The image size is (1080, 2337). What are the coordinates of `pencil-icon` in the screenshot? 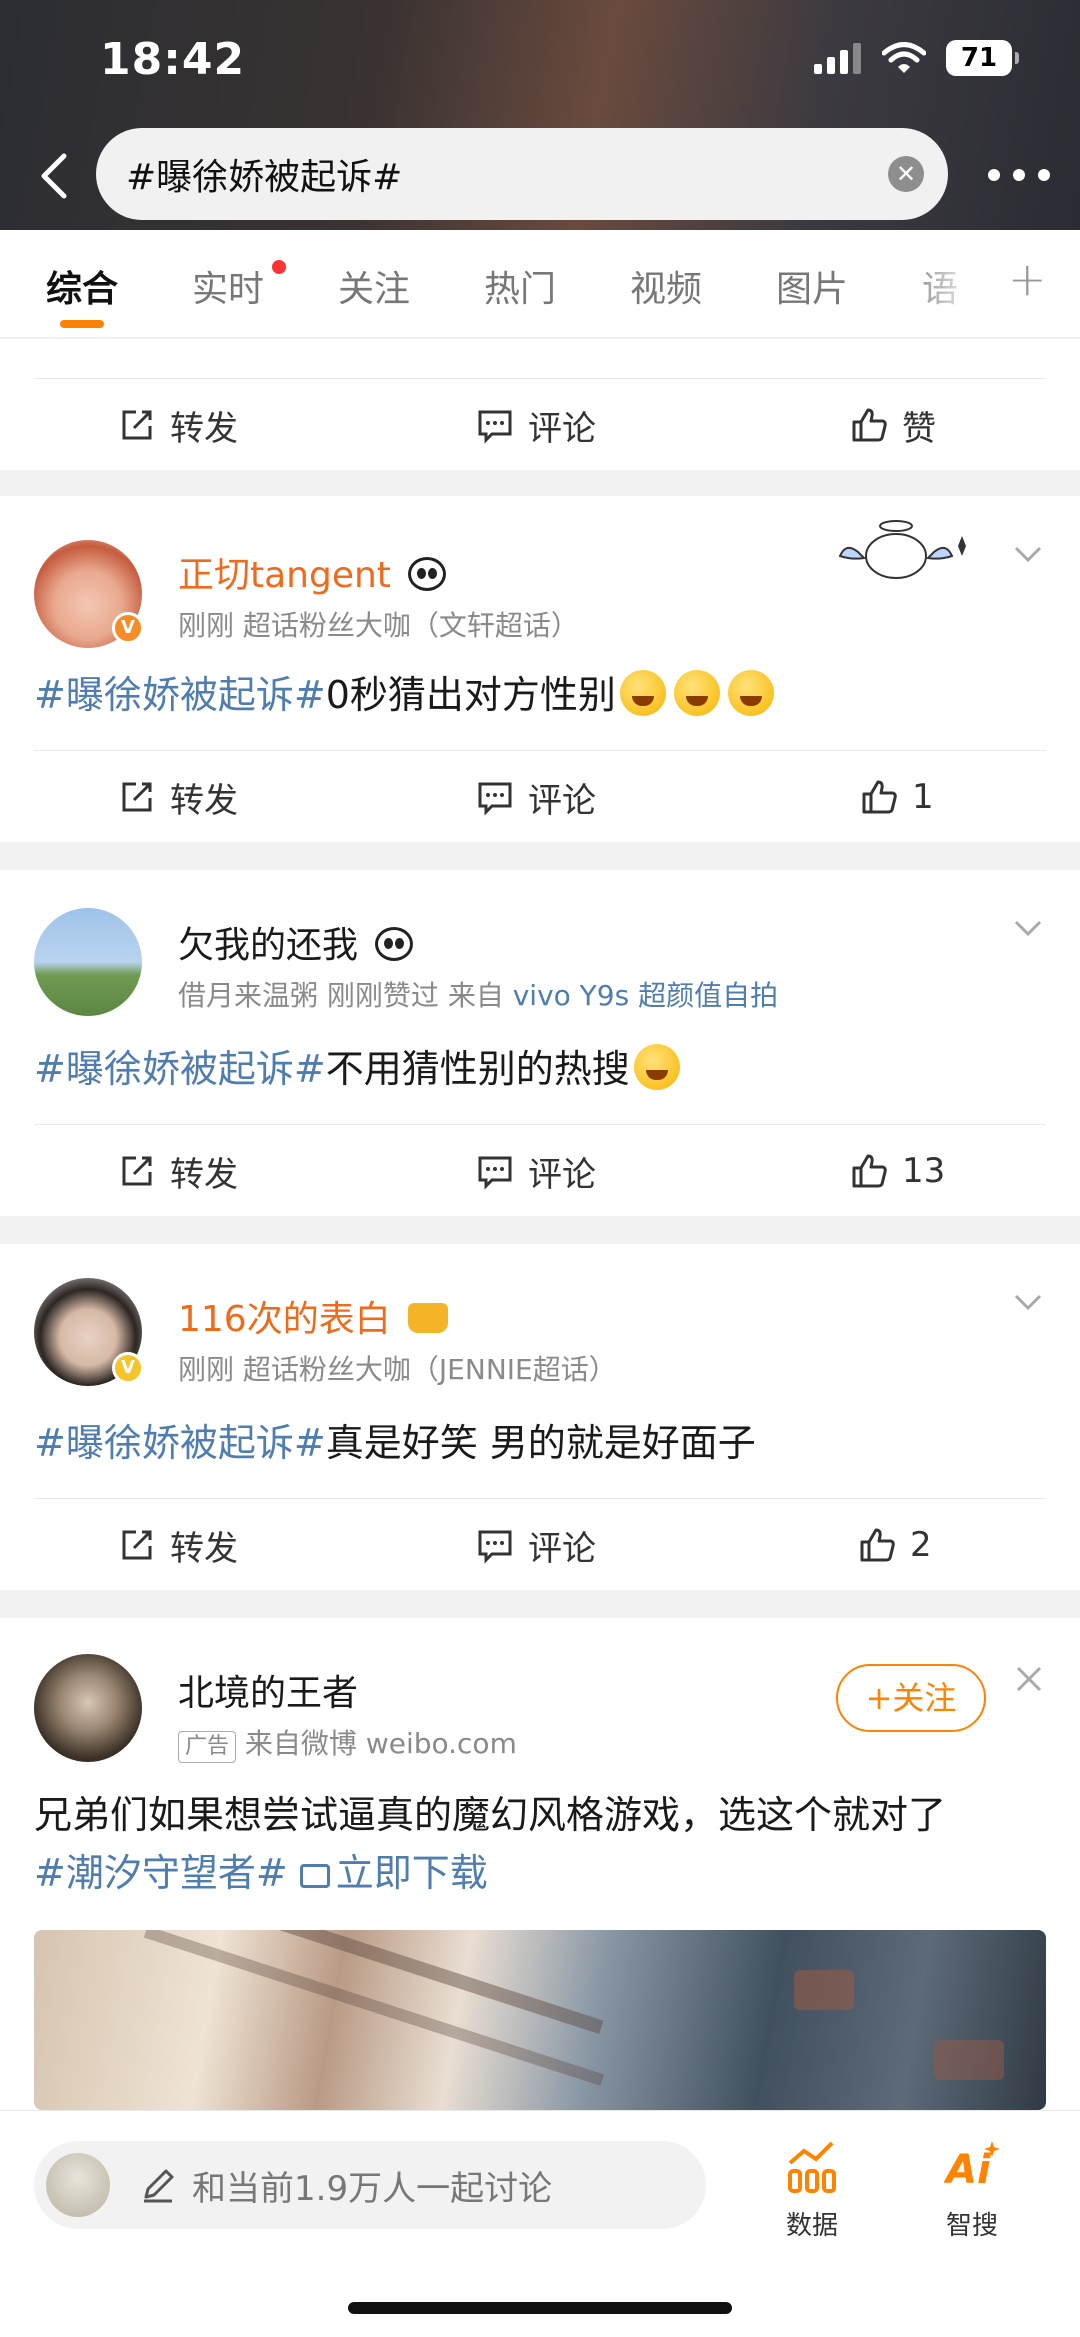 It's located at (159, 2186).